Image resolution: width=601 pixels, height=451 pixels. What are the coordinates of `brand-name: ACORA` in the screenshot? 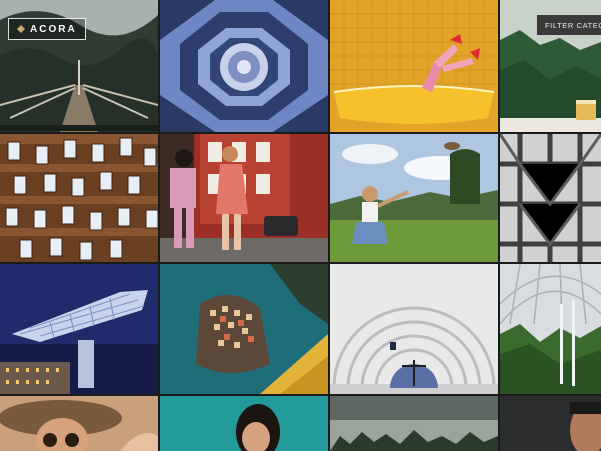 It's located at (53, 29).